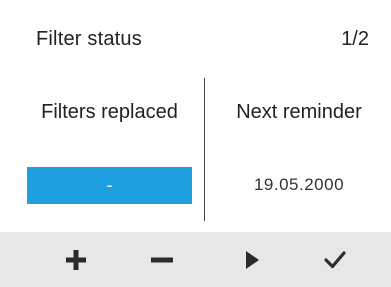 This screenshot has height=287, width=391. I want to click on next-button, so click(252, 259).